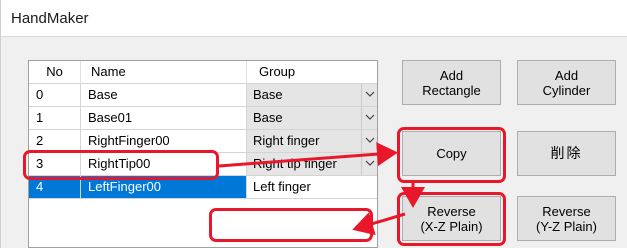 Image resolution: width=627 pixels, height=248 pixels. I want to click on table-row: 2 RightFinger00 Right finger, so click(203, 141).